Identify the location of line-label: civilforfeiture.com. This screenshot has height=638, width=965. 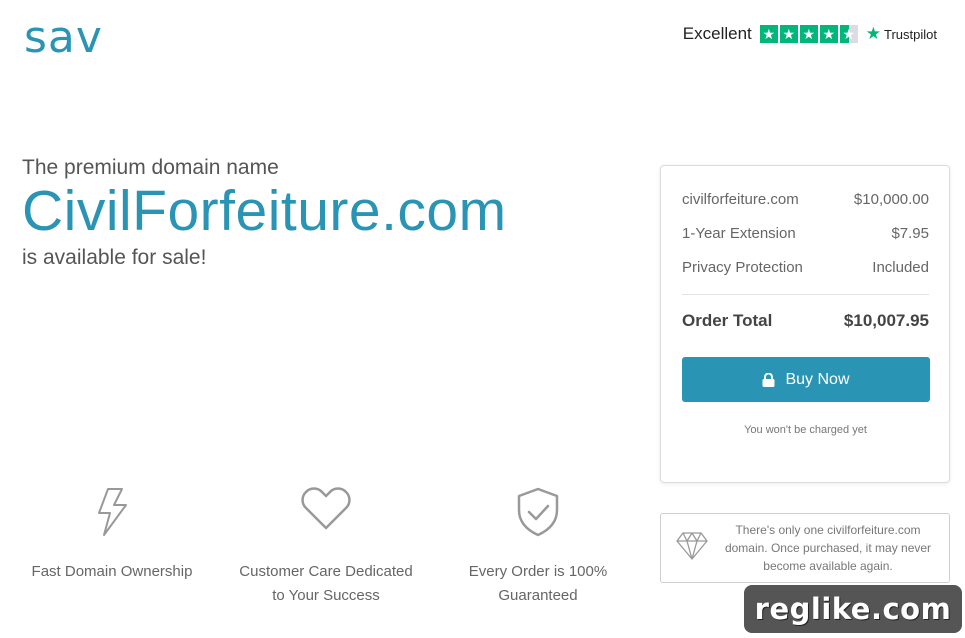
(740, 199).